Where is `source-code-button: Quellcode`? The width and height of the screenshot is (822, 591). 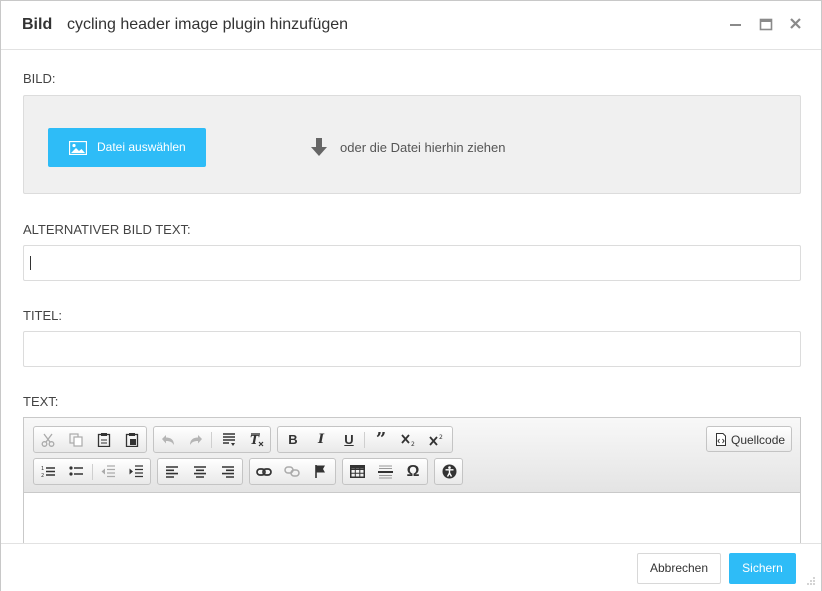 source-code-button: Quellcode is located at coordinates (749, 439).